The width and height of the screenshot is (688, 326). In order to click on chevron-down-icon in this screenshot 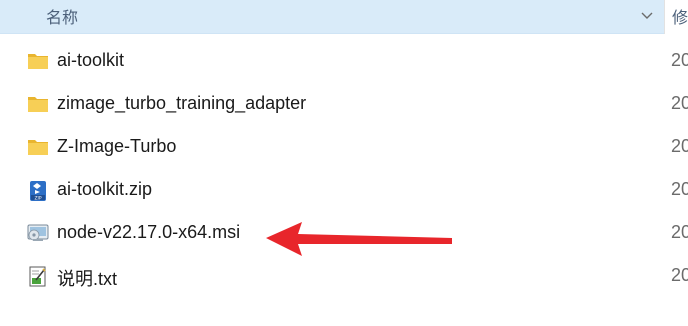, I will do `click(647, 16)`.